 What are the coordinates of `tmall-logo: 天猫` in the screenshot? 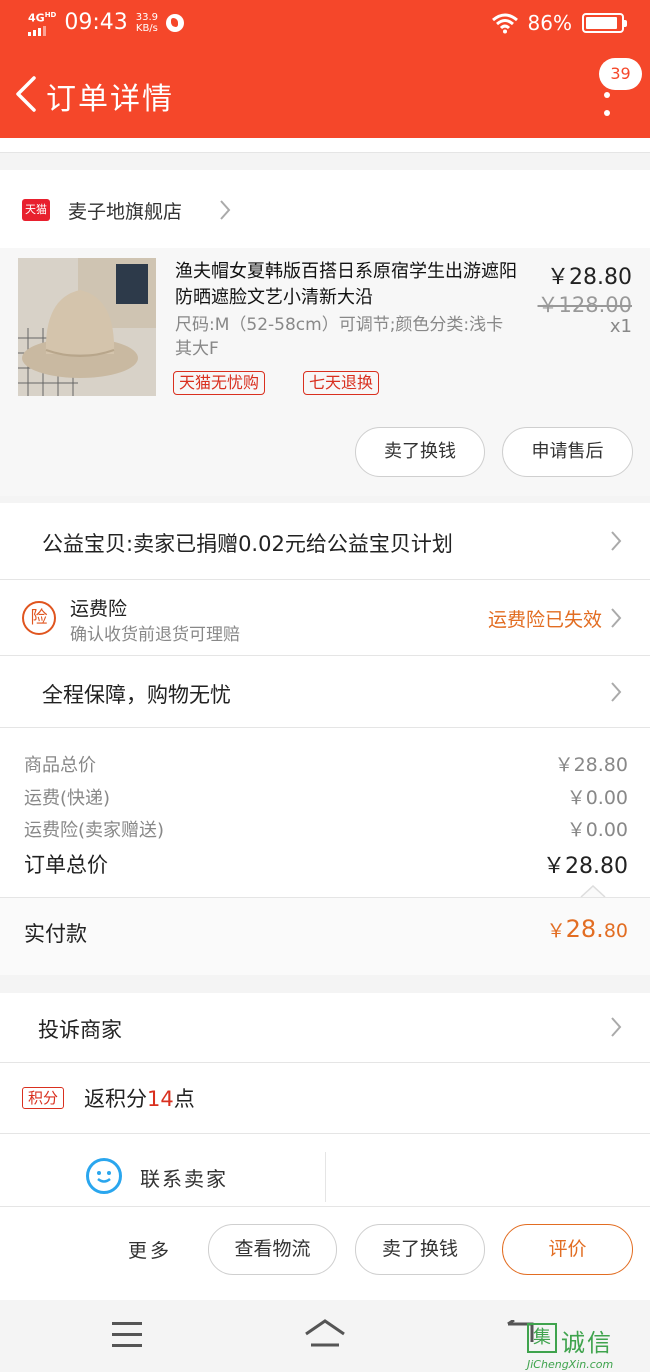 It's located at (36, 210).